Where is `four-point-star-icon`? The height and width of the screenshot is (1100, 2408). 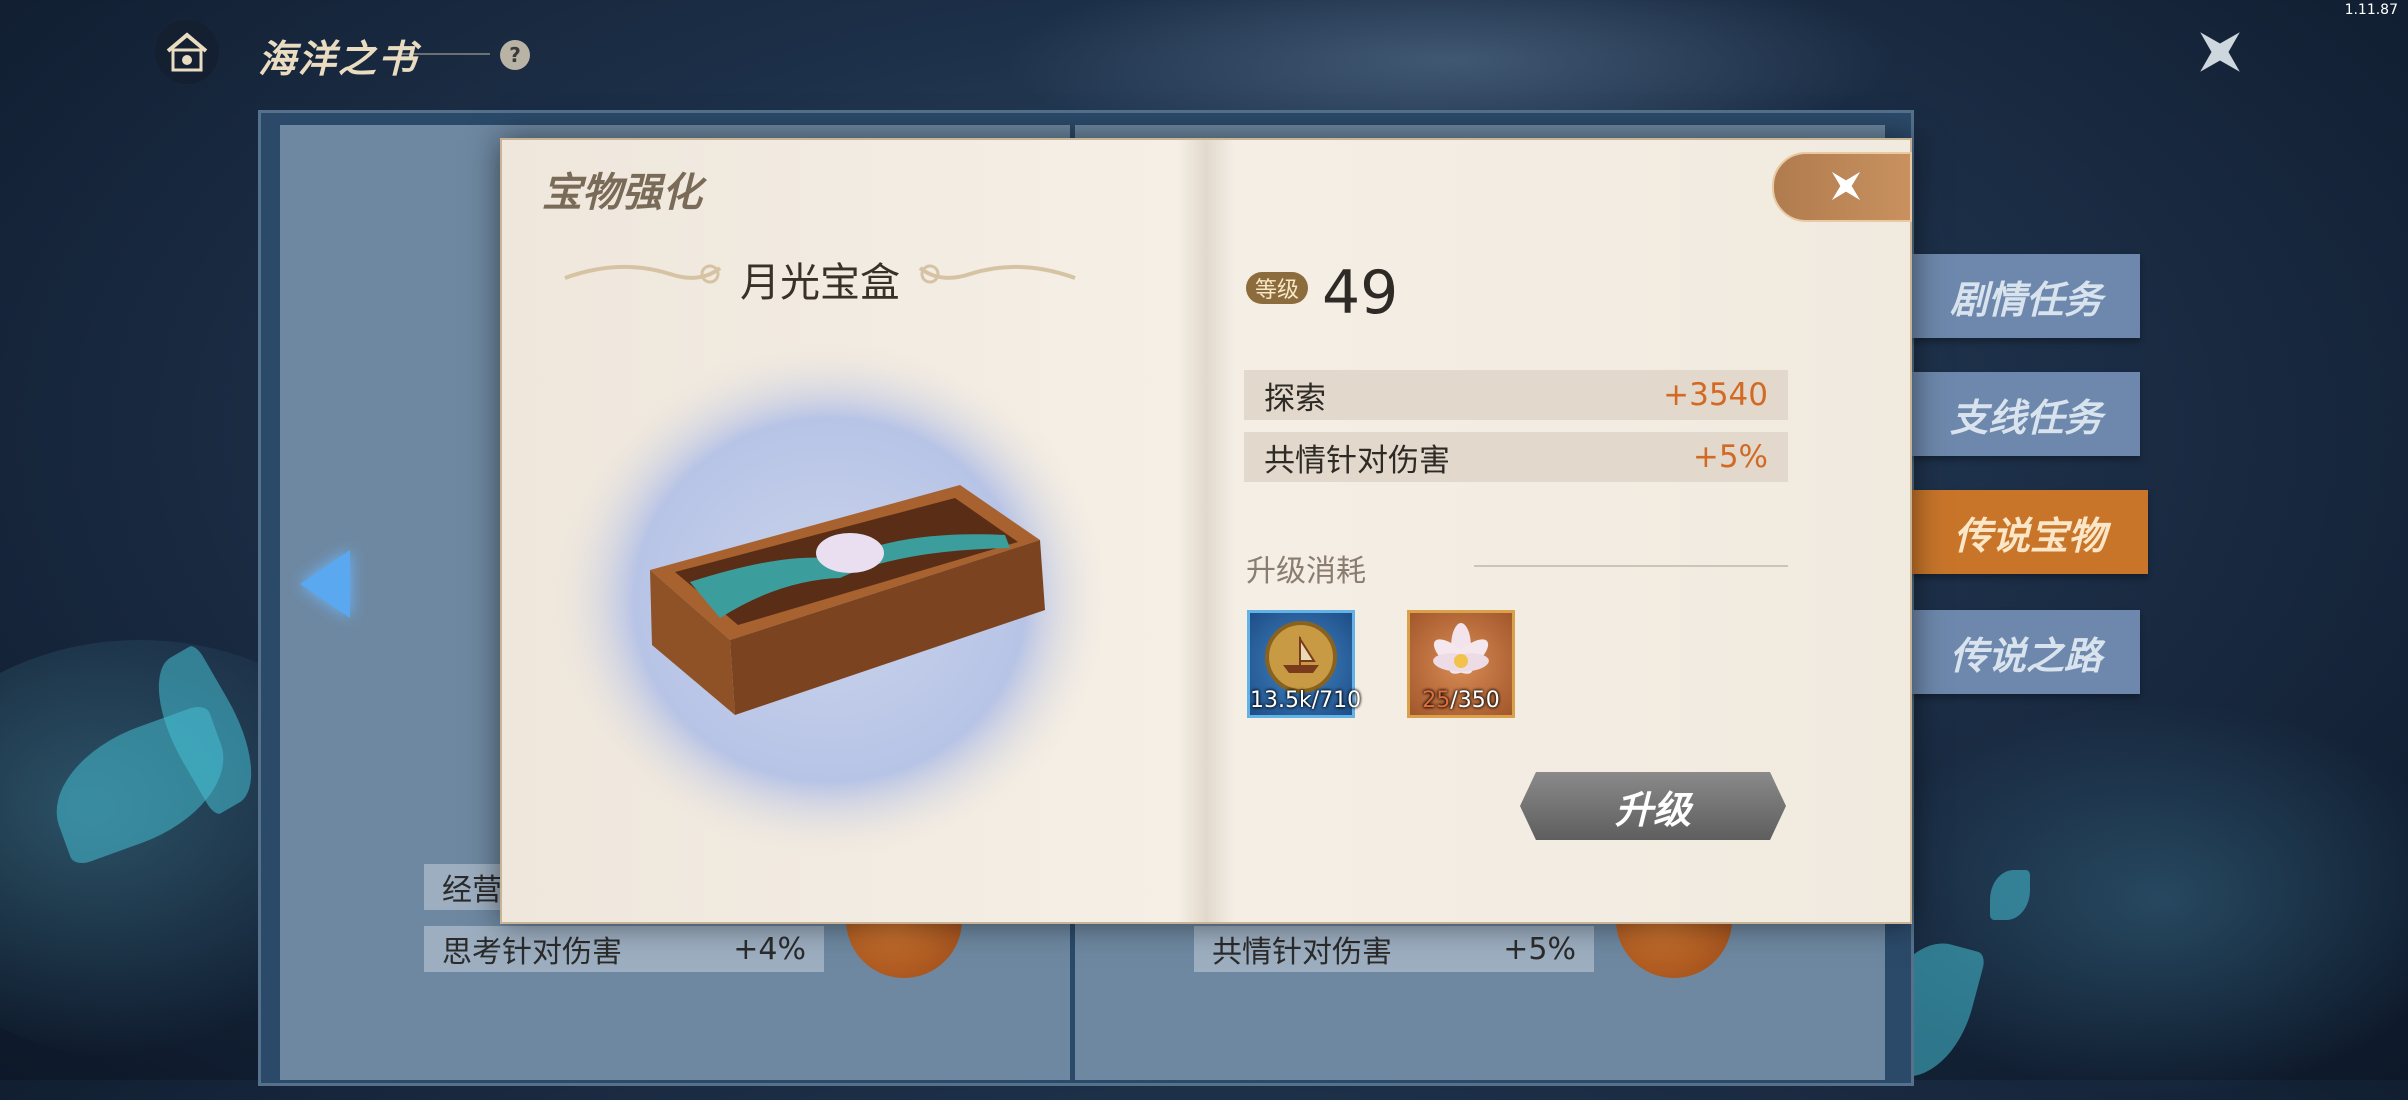
four-point-star-icon is located at coordinates (2220, 52).